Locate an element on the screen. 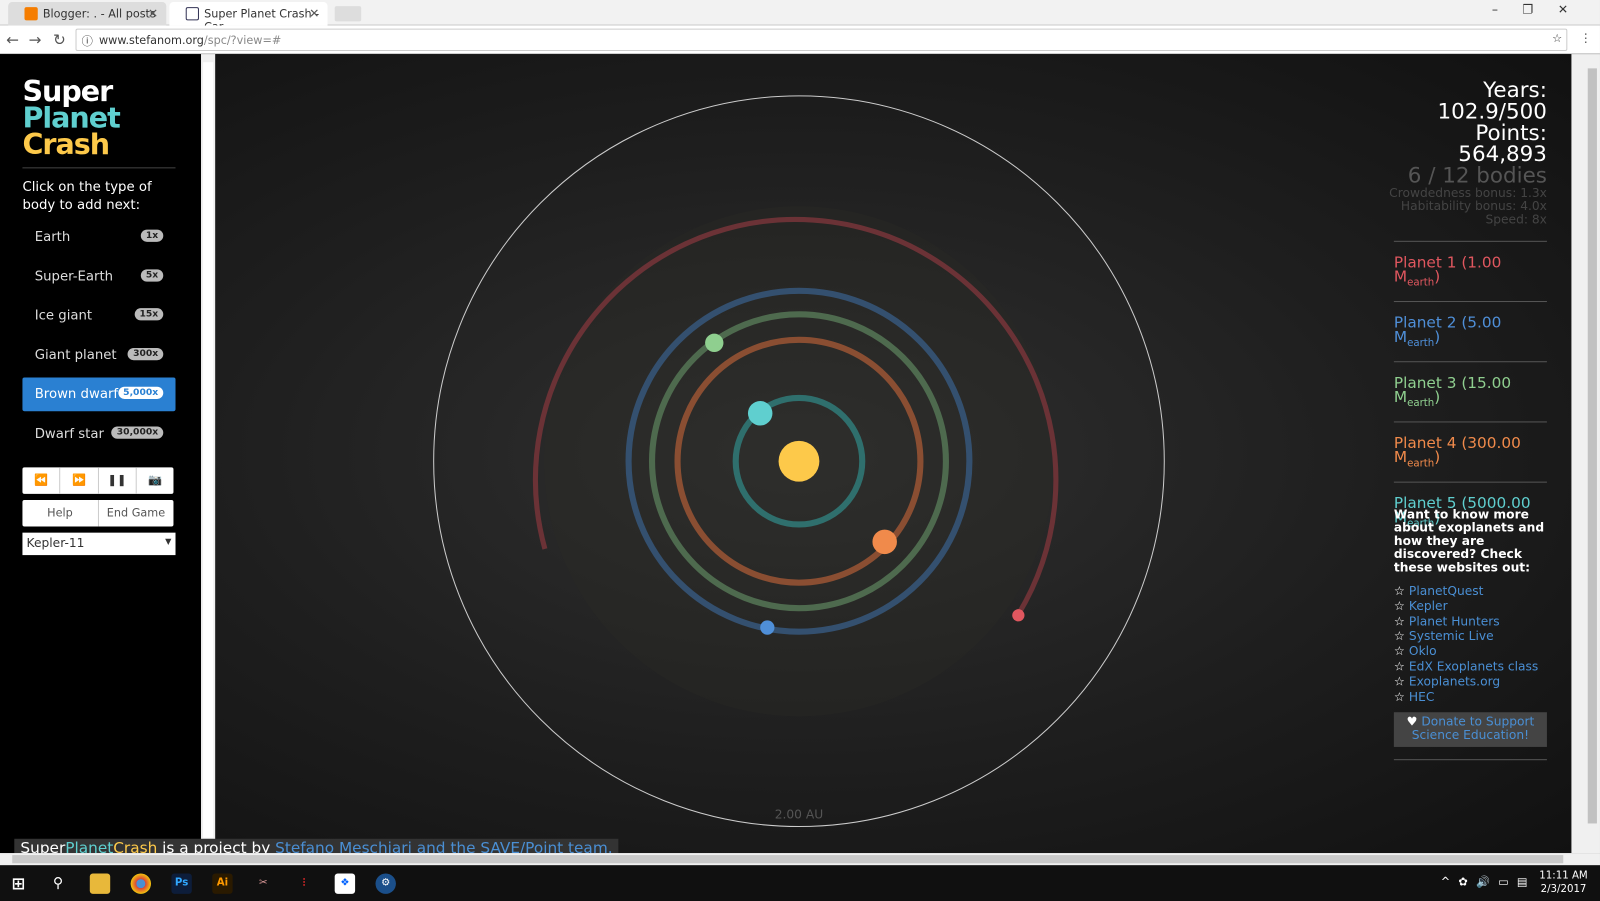 The height and width of the screenshot is (901, 1600). body-type-dwarf-star: Dwarf star 30,000x is located at coordinates (98, 434).